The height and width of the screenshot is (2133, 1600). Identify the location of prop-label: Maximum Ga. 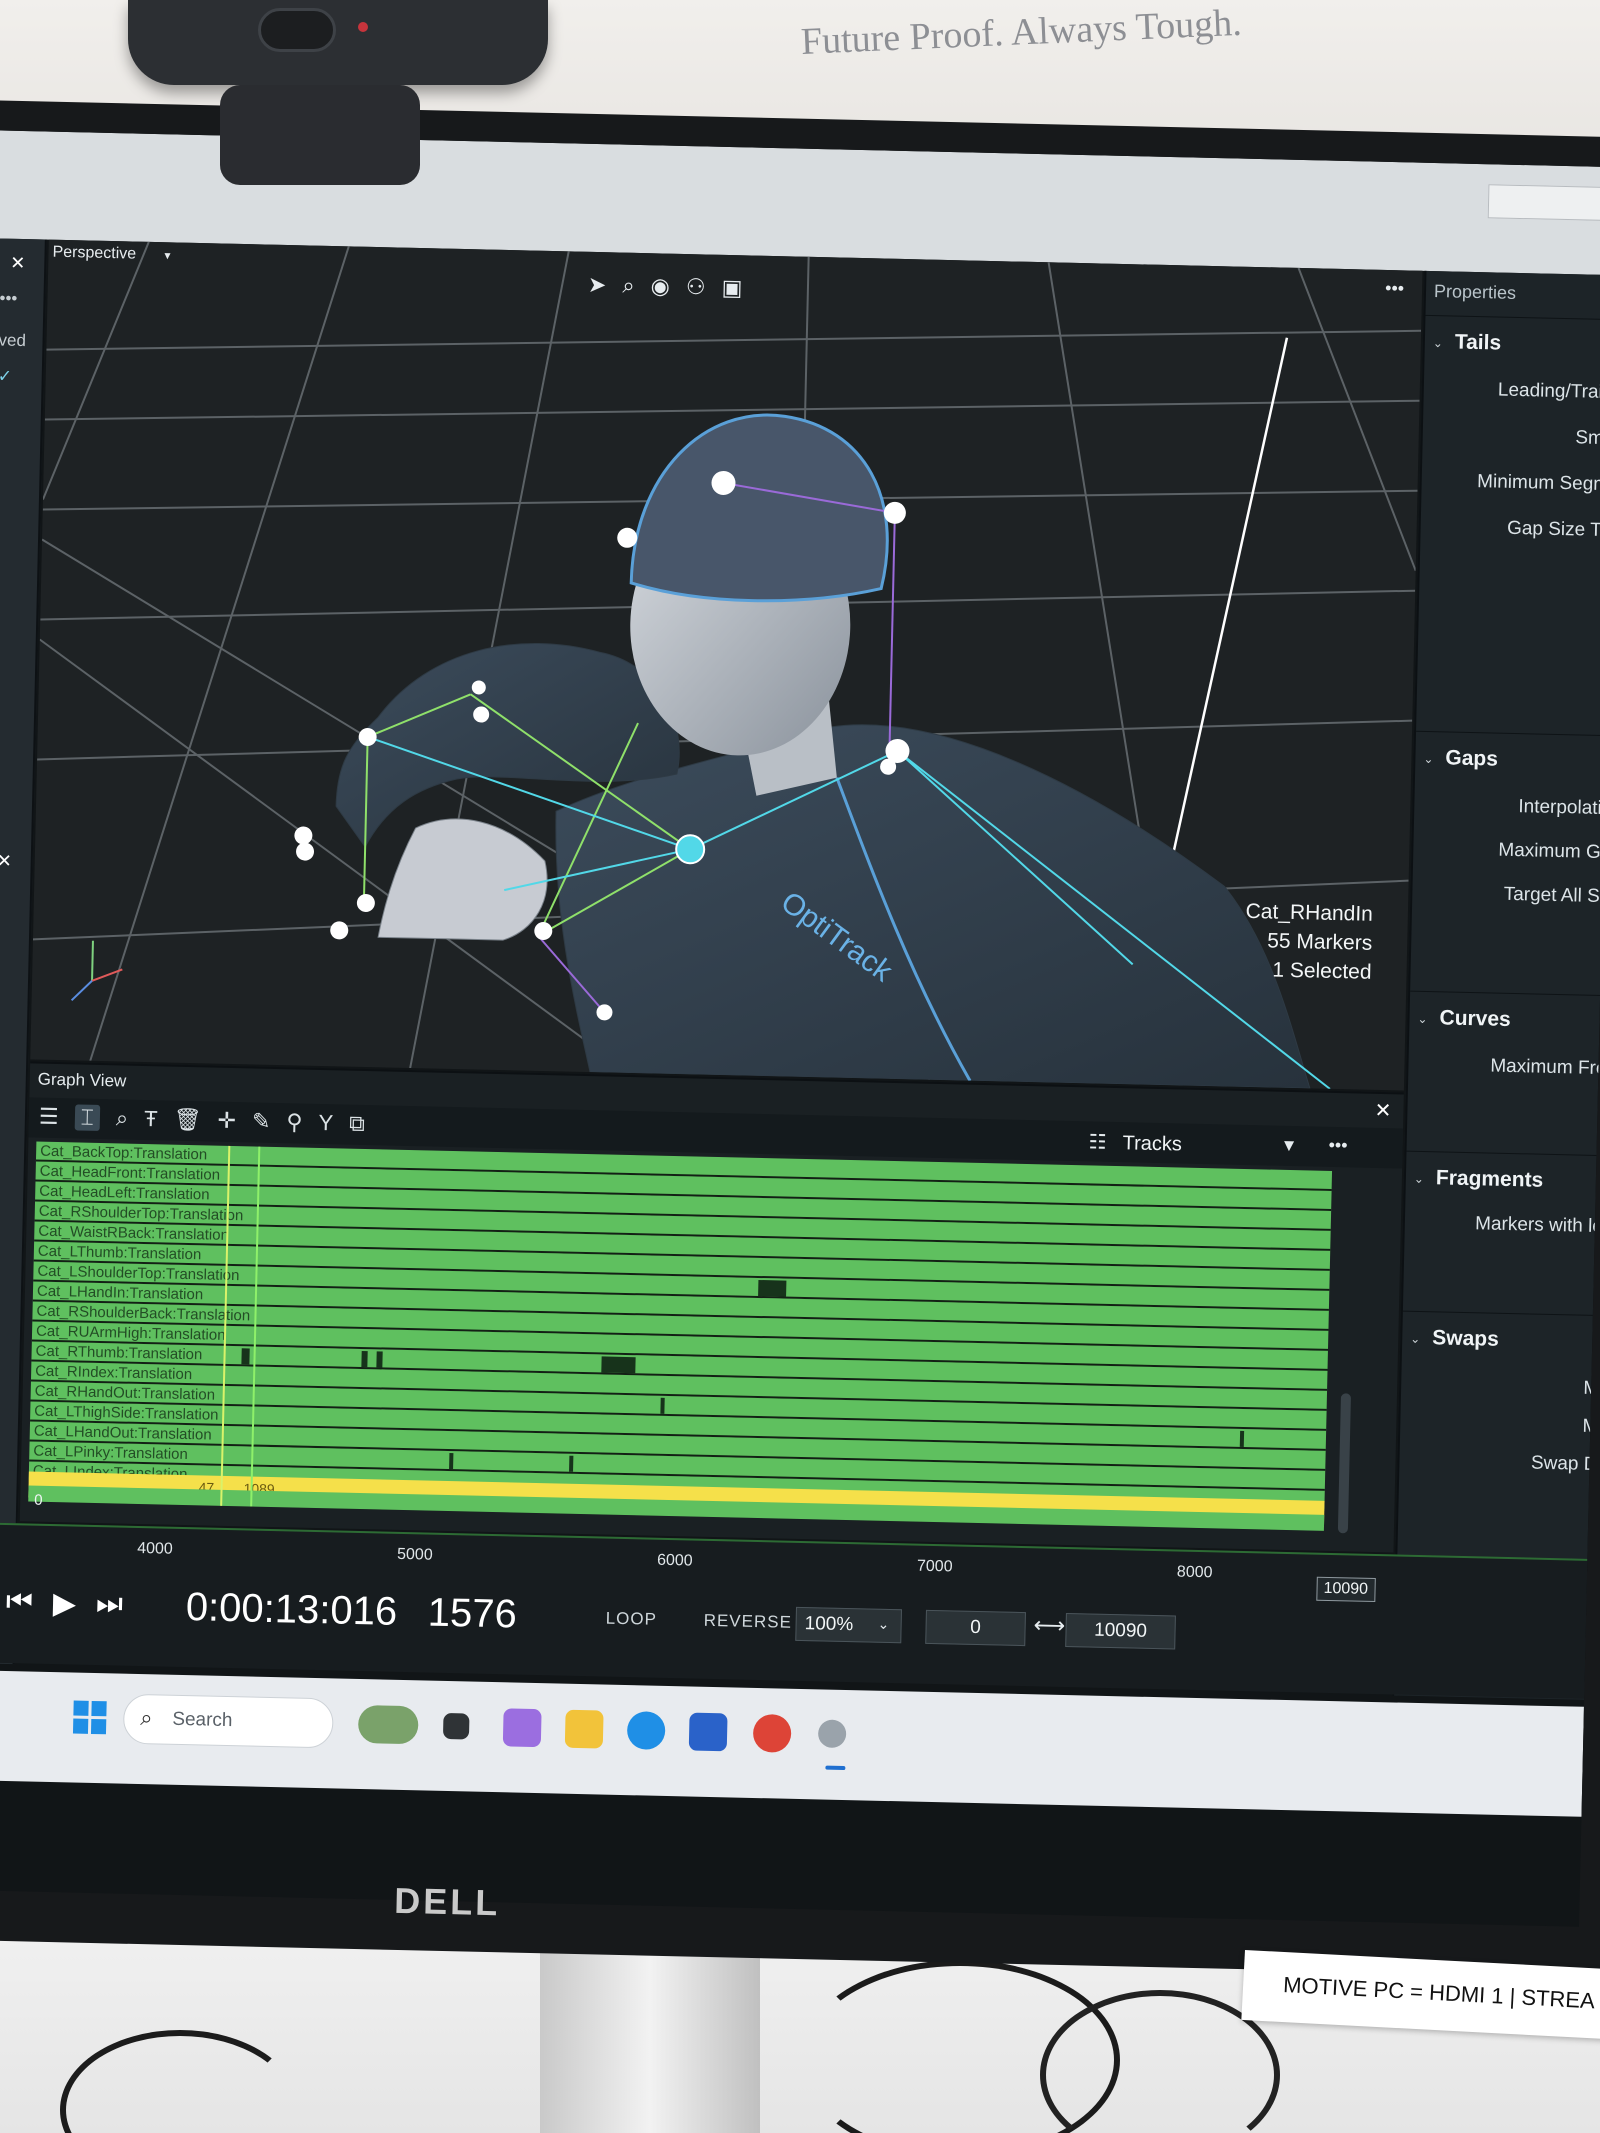
(1549, 851).